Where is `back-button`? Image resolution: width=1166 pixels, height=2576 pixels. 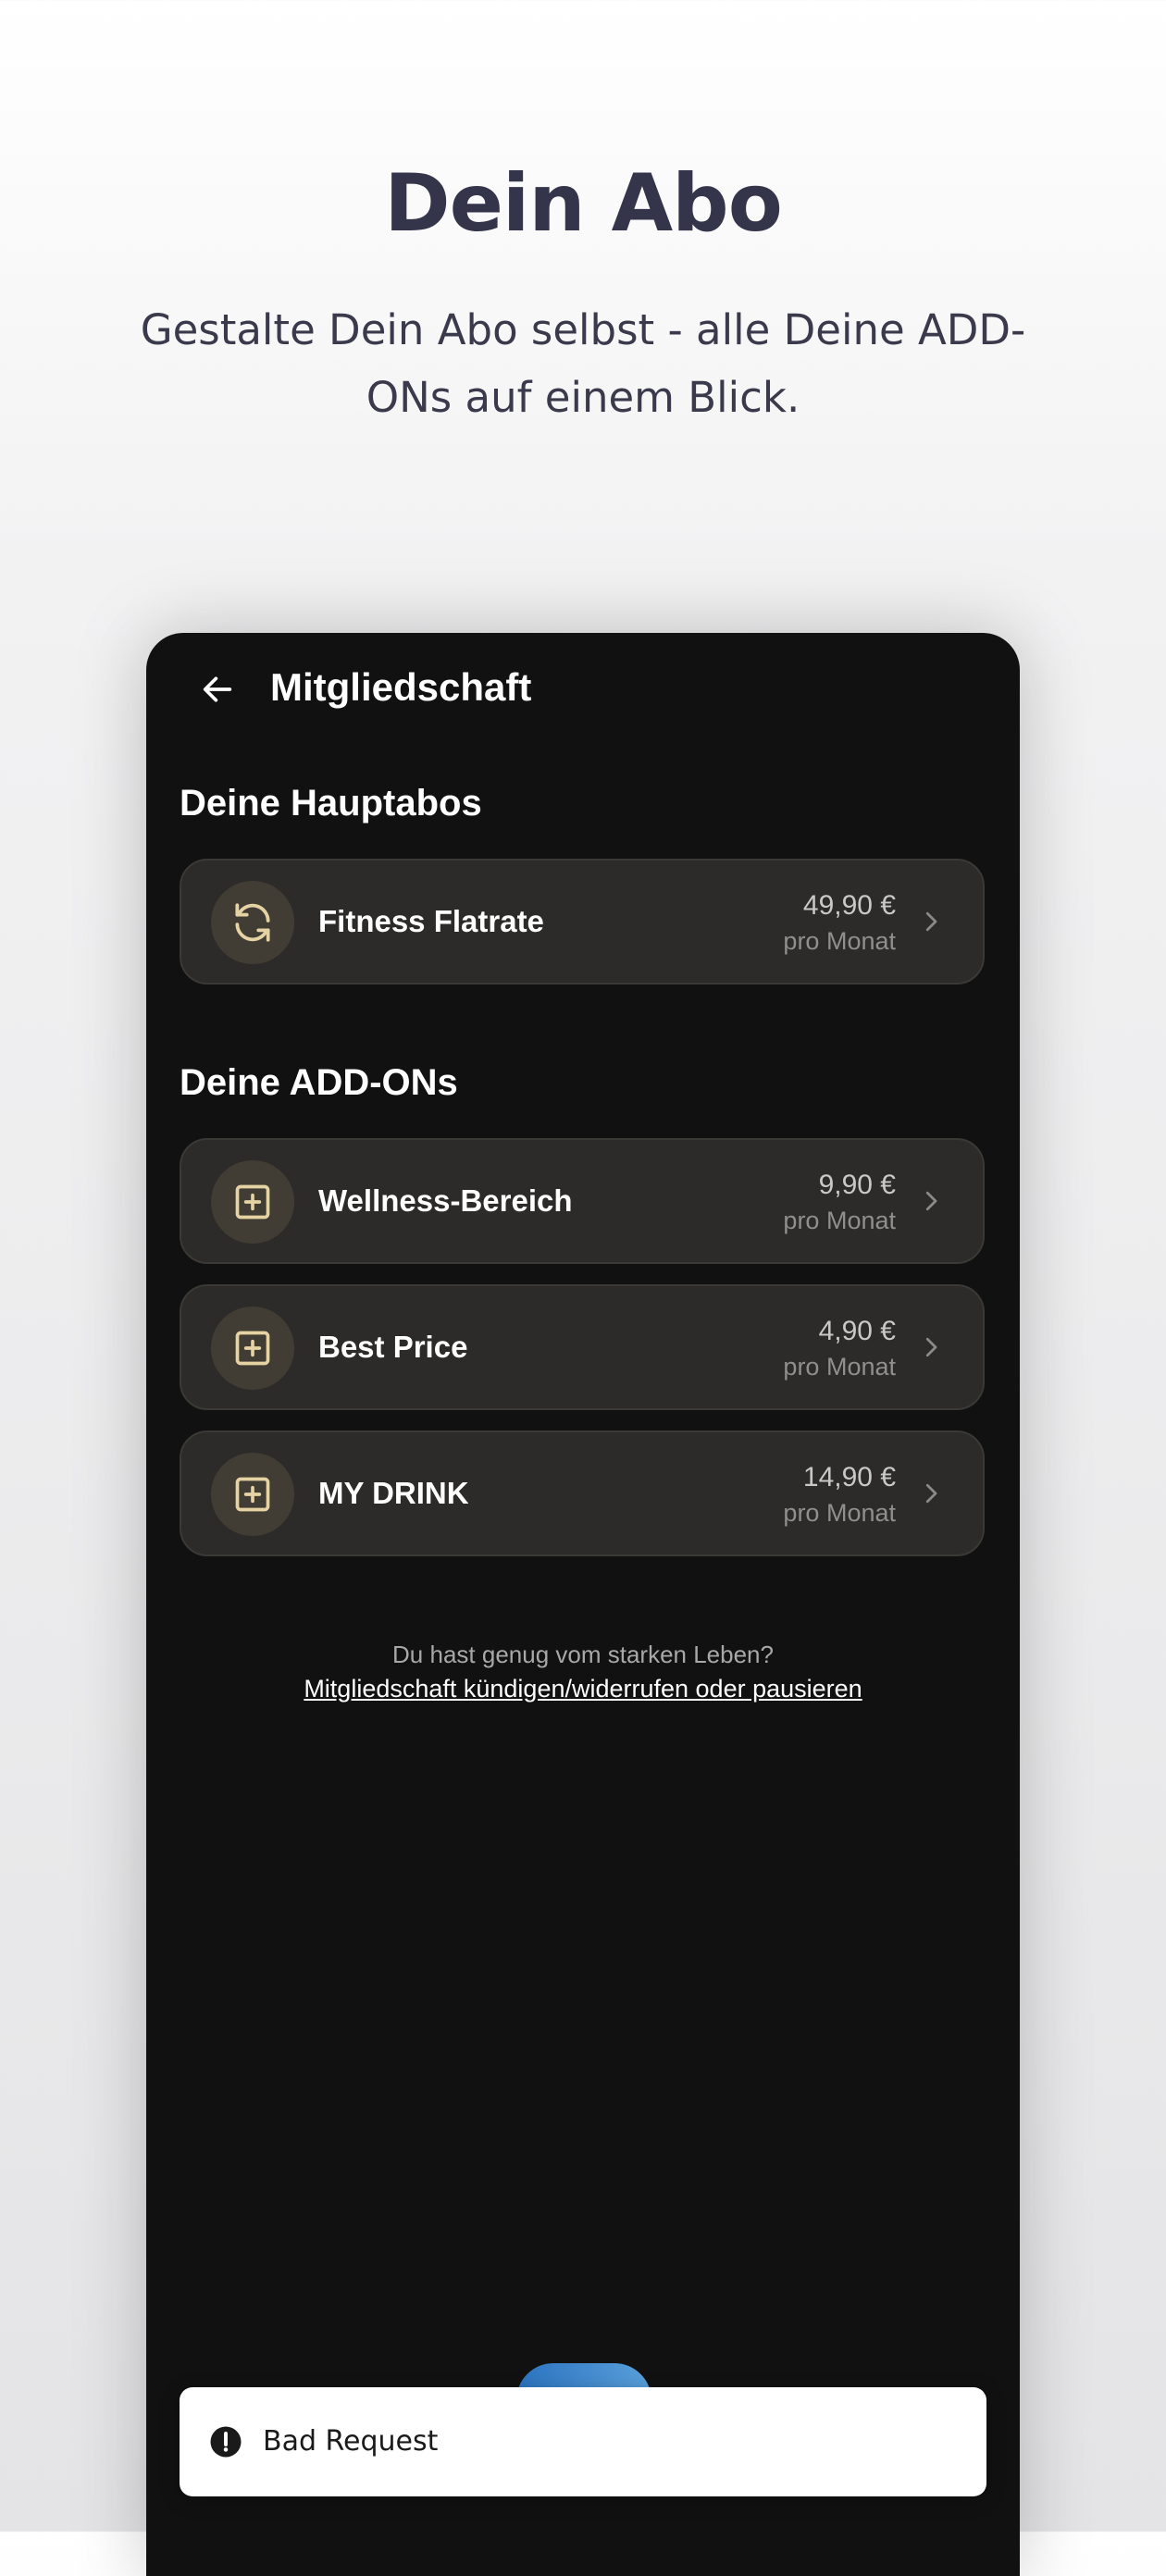 back-button is located at coordinates (217, 689).